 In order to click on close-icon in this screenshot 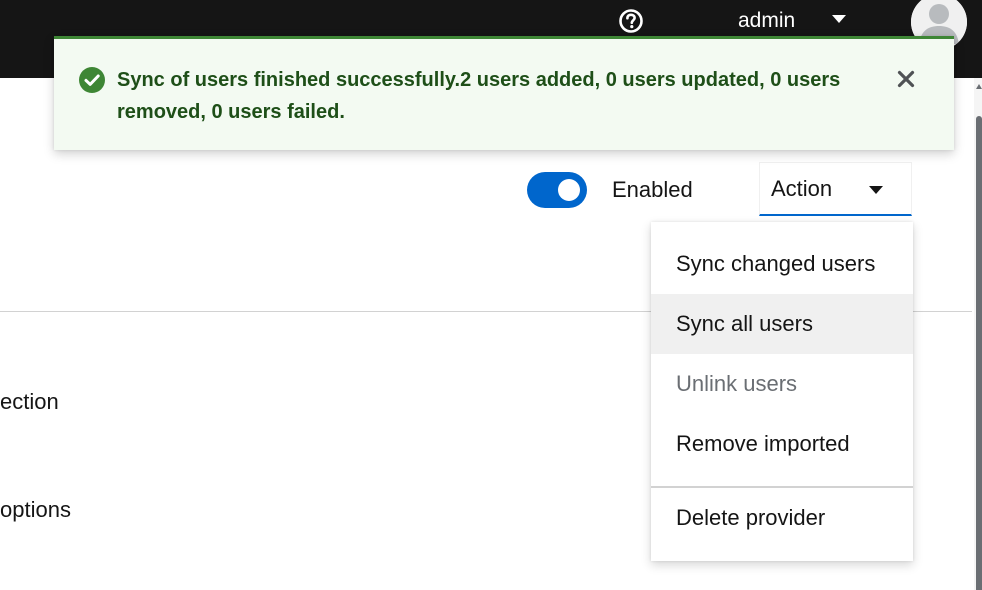, I will do `click(906, 79)`.